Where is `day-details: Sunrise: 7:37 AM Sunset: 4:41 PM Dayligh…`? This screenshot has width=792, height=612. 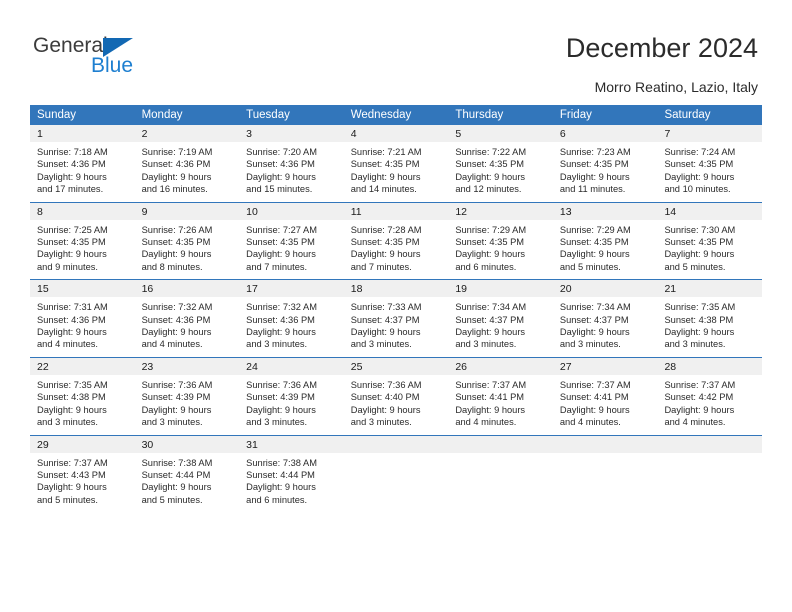 day-details: Sunrise: 7:37 AM Sunset: 4:41 PM Dayligh… is located at coordinates (500, 405).